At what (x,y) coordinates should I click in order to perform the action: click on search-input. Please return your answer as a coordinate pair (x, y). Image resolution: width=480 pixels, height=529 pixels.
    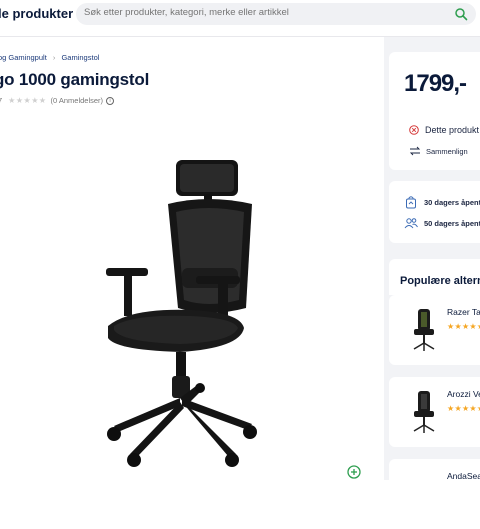
    Looking at the image, I should click on (264, 12).